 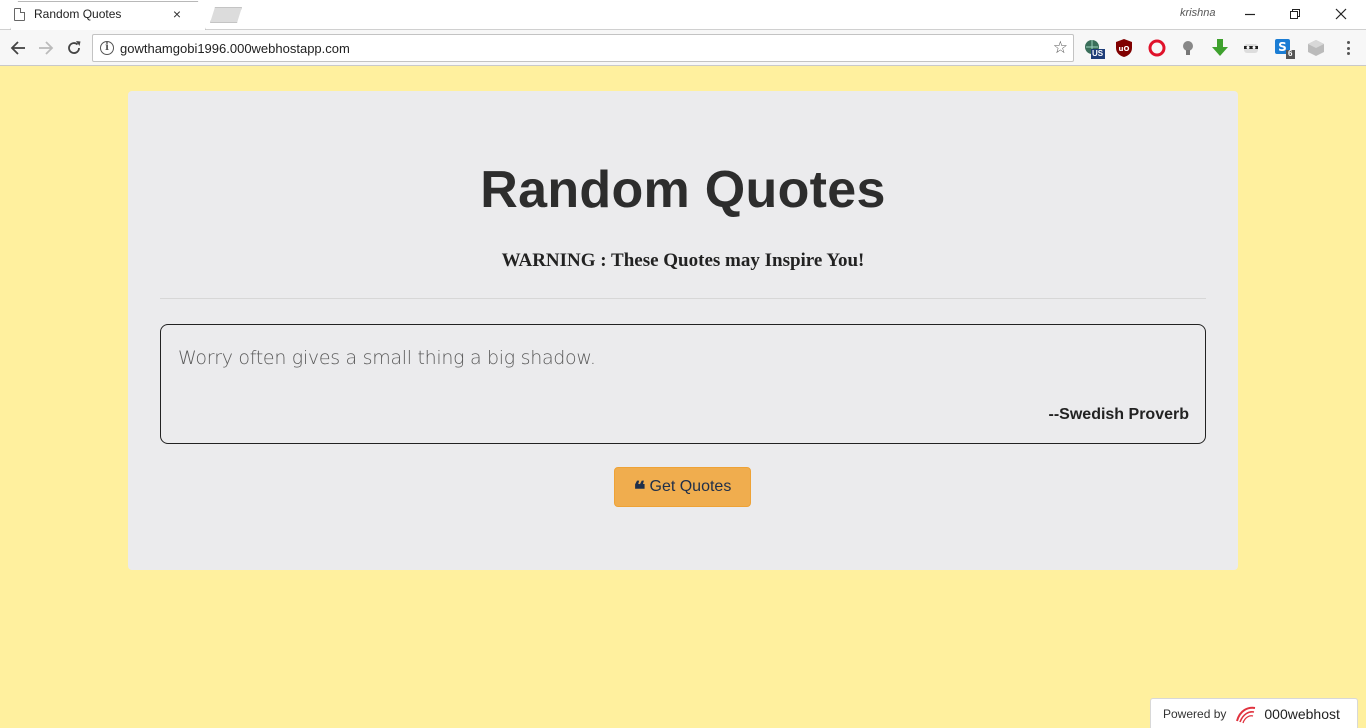 What do you see at coordinates (683, 298) in the screenshot?
I see `divider` at bounding box center [683, 298].